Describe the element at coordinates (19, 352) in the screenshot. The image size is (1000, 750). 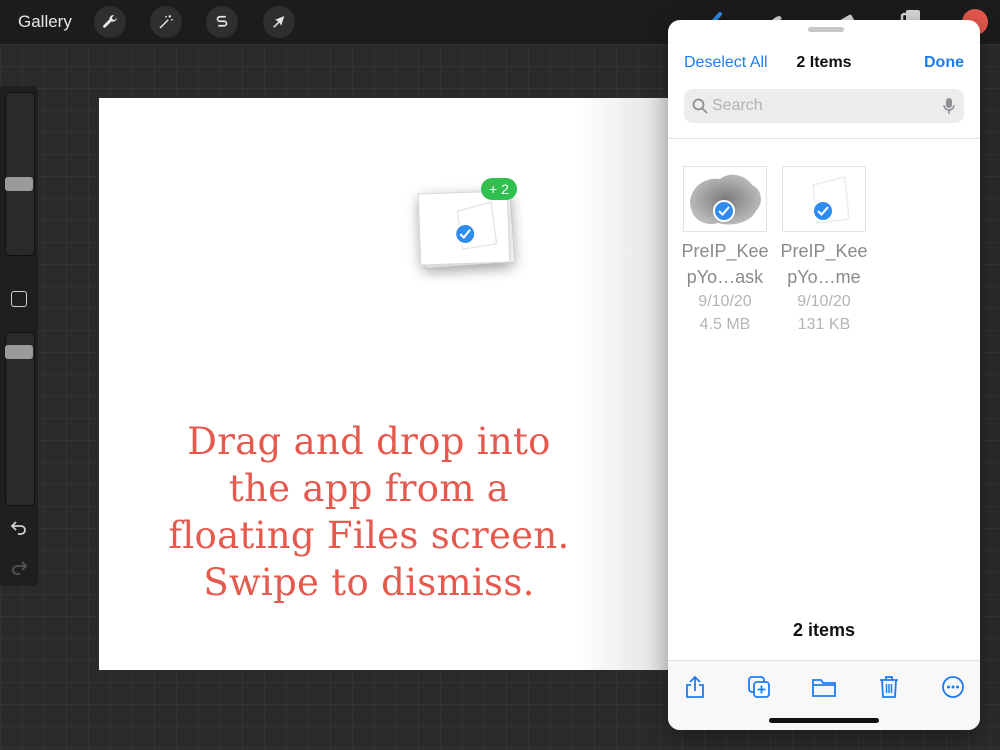
I see `opacity-thumb` at that location.